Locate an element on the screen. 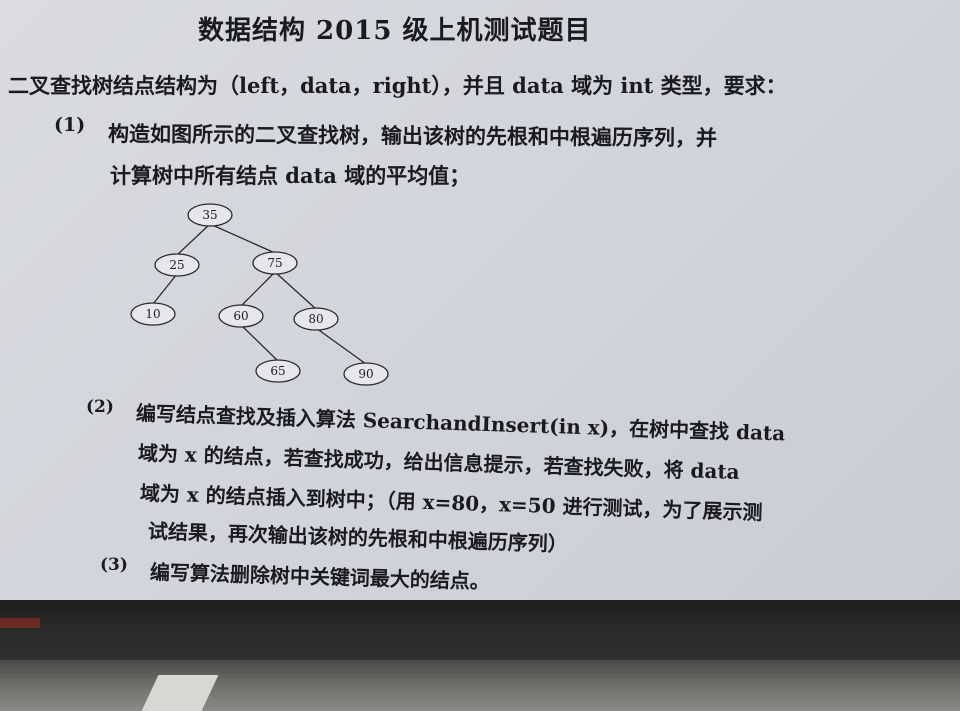 The image size is (960, 711). tree-node-10: 10 is located at coordinates (153, 314).